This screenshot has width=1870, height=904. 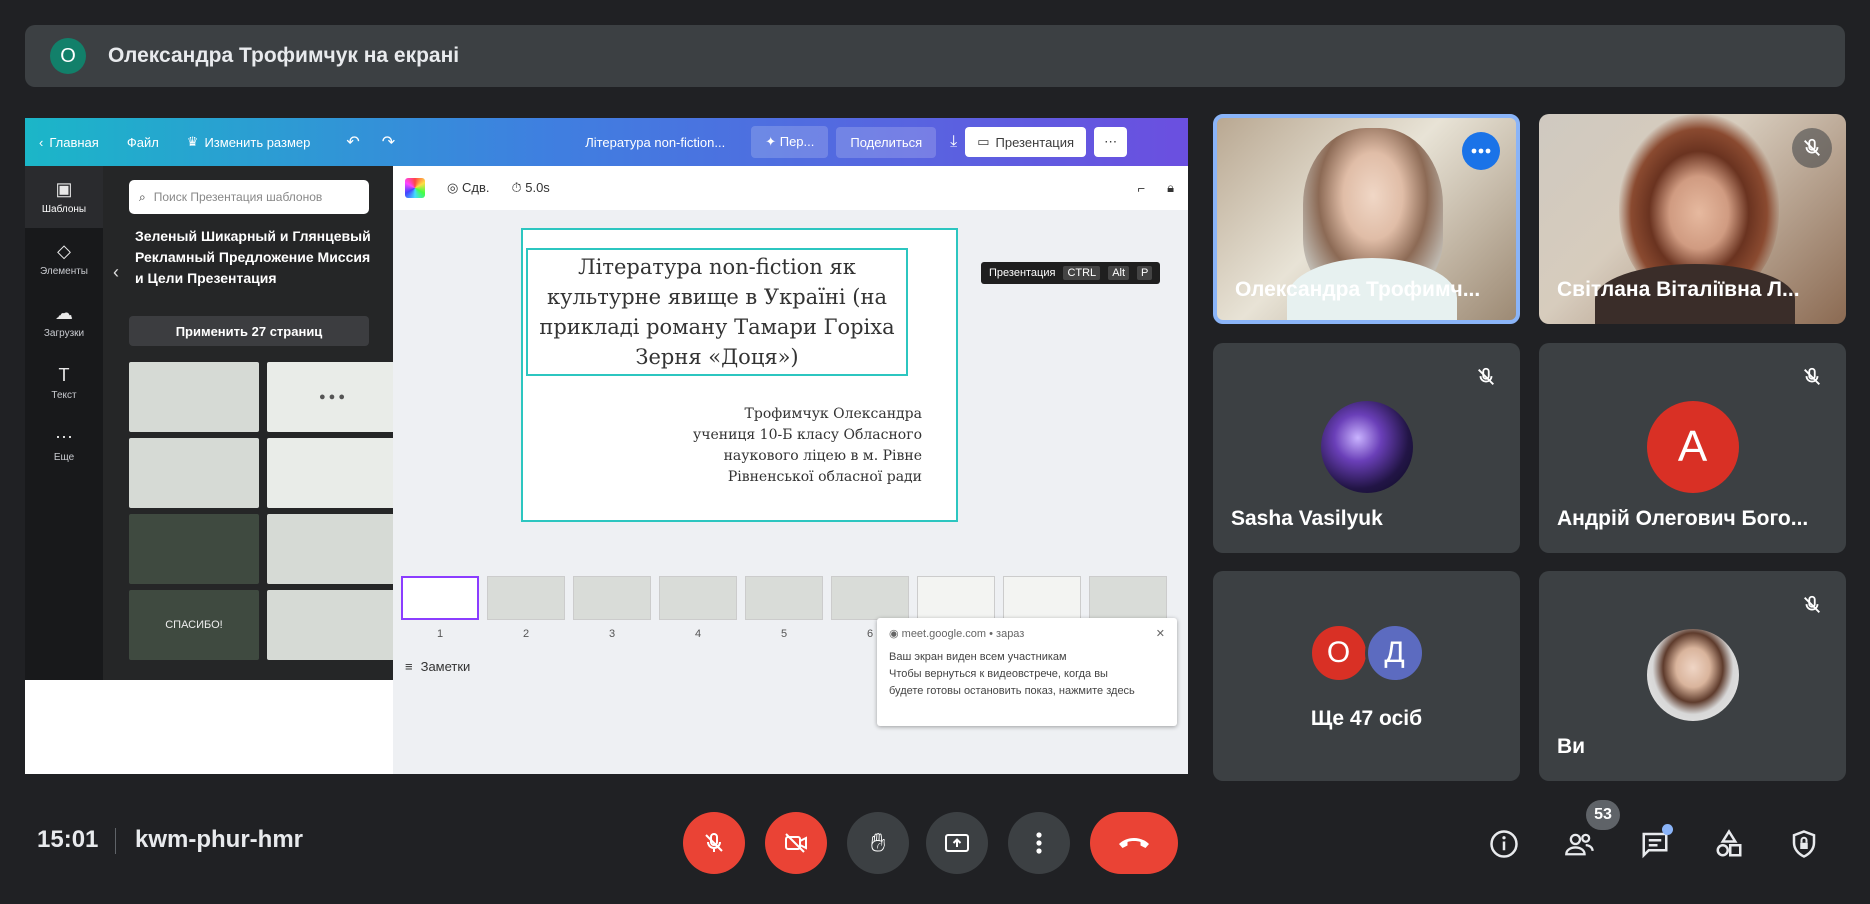 What do you see at coordinates (1082, 273) in the screenshot?
I see `tooltip-key: CTRL` at bounding box center [1082, 273].